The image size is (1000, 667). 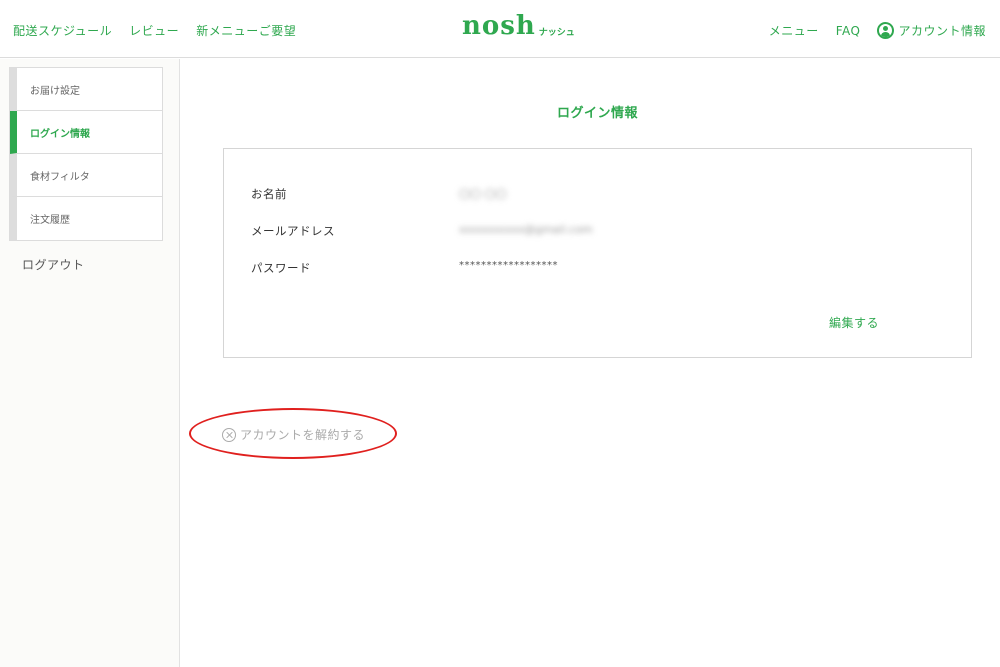 I want to click on email-label: メールアドレス, so click(x=293, y=231).